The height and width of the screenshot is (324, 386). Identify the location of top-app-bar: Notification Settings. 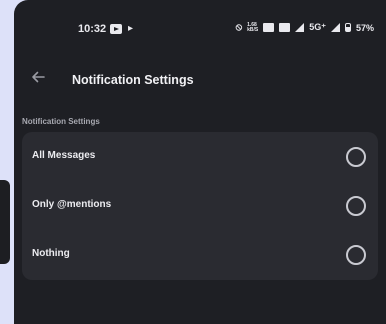
(200, 78).